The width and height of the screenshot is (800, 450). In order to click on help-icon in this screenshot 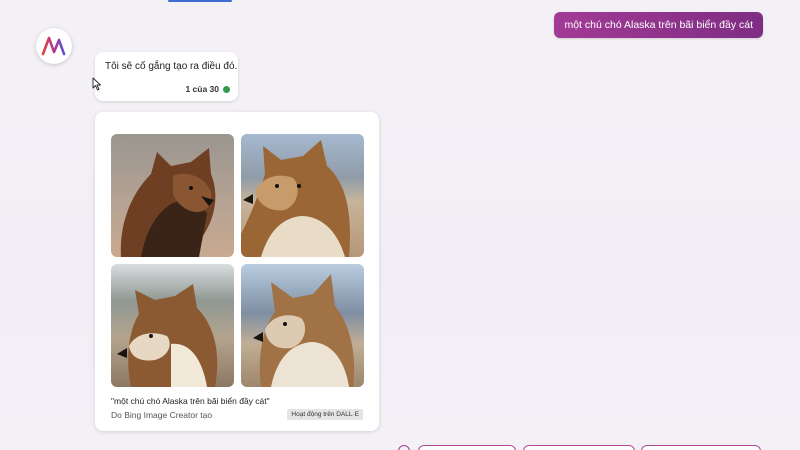, I will do `click(404, 447)`.